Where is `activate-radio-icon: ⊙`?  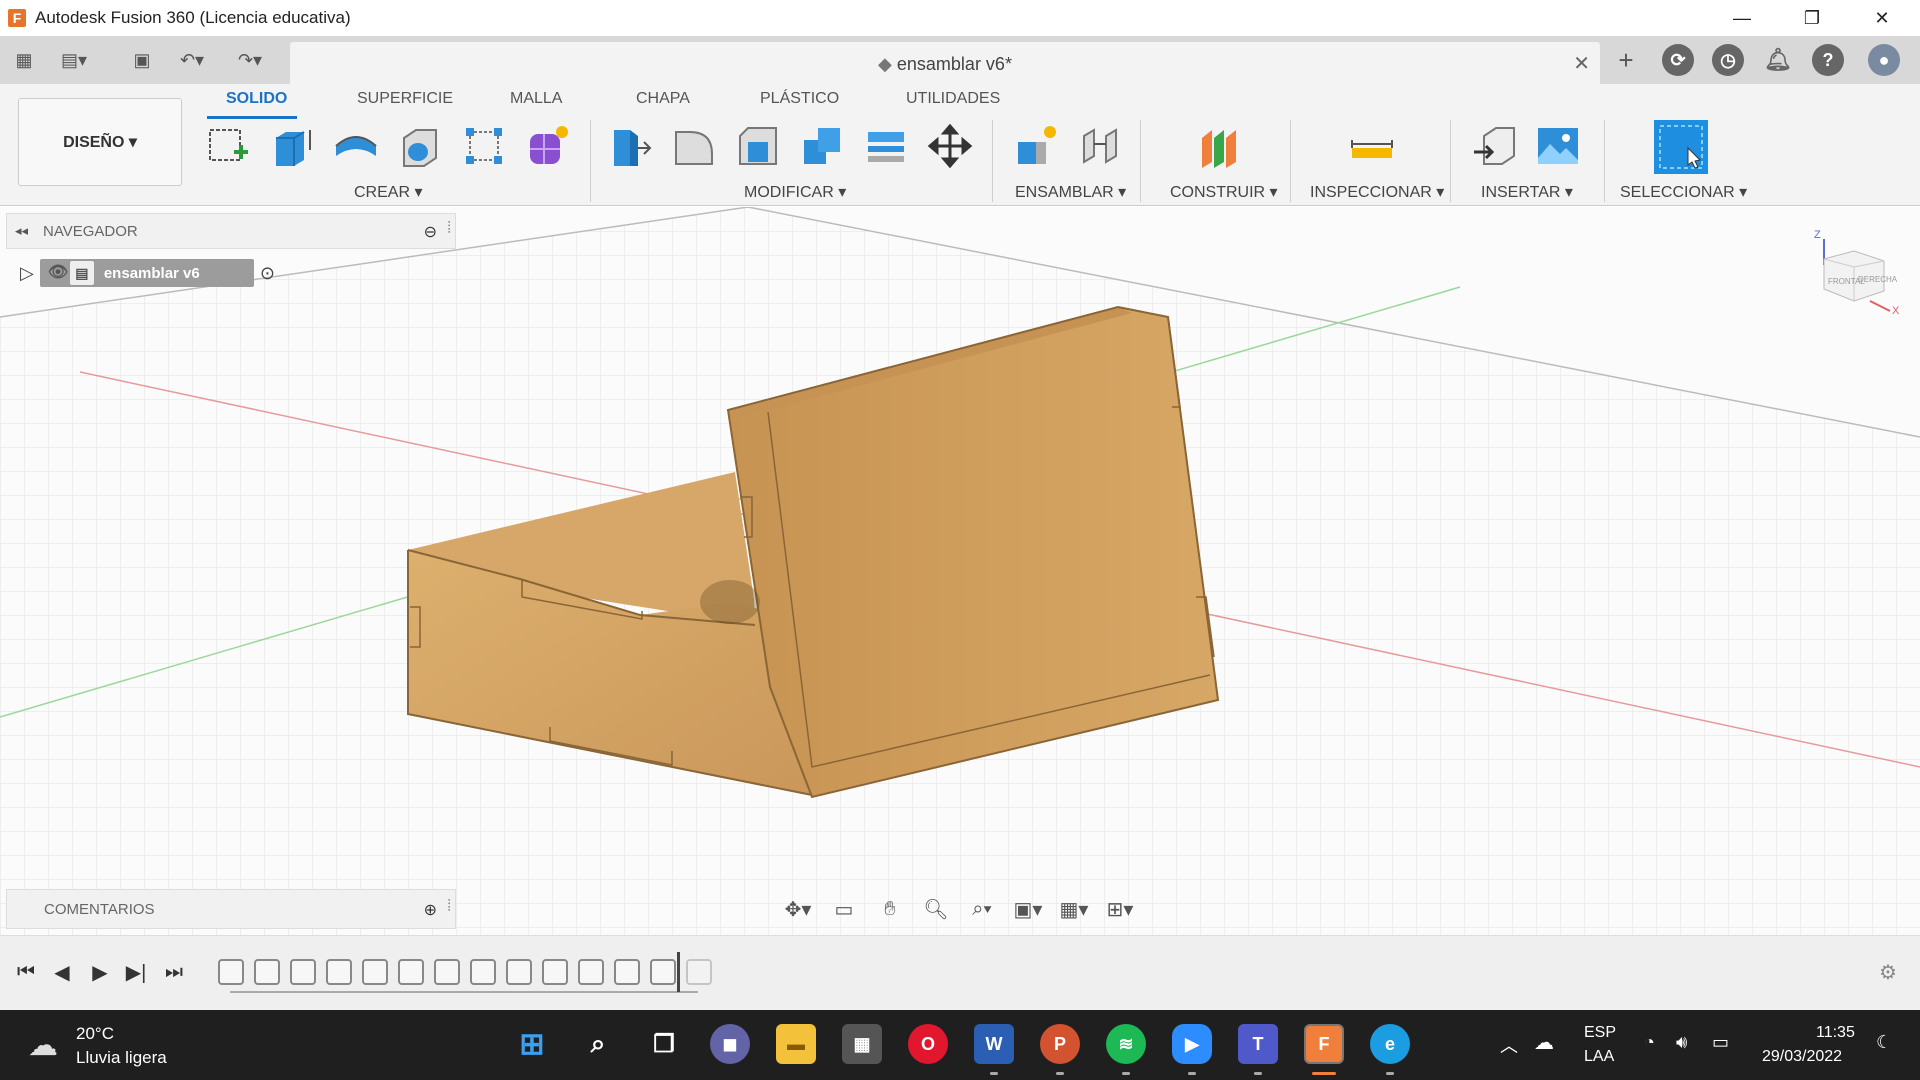 activate-radio-icon: ⊙ is located at coordinates (267, 273).